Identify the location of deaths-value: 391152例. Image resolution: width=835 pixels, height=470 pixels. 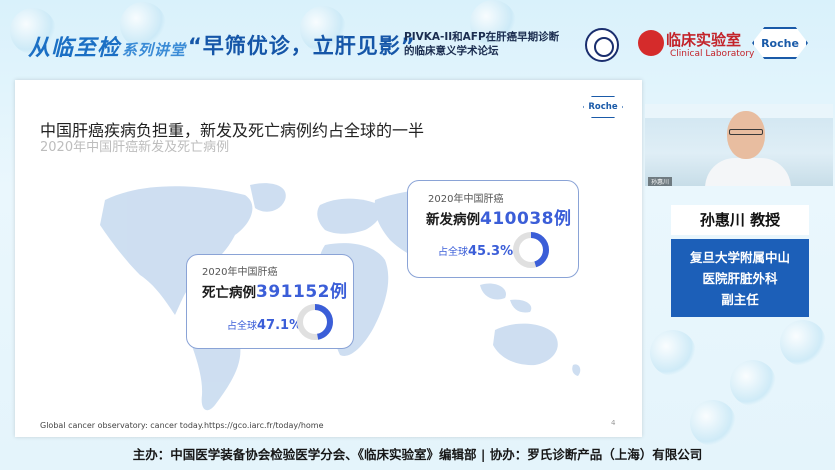
(302, 292).